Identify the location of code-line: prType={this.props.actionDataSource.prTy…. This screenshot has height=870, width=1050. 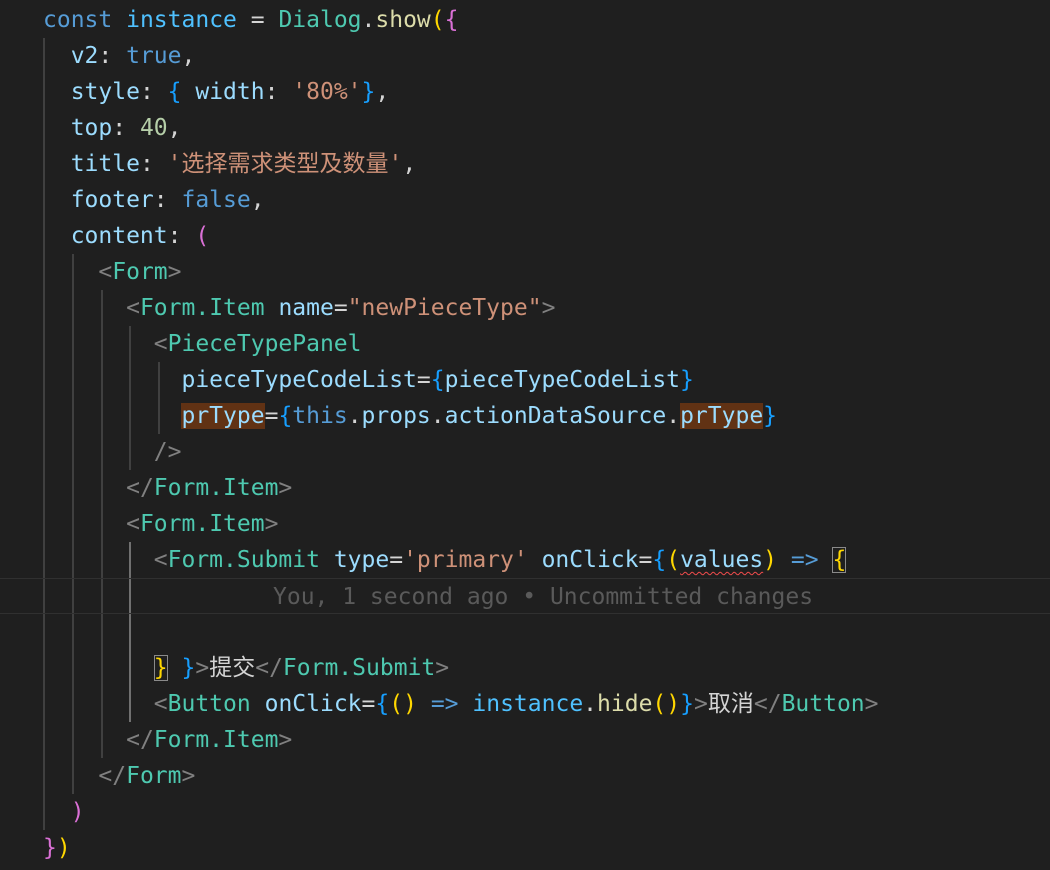
(525, 416).